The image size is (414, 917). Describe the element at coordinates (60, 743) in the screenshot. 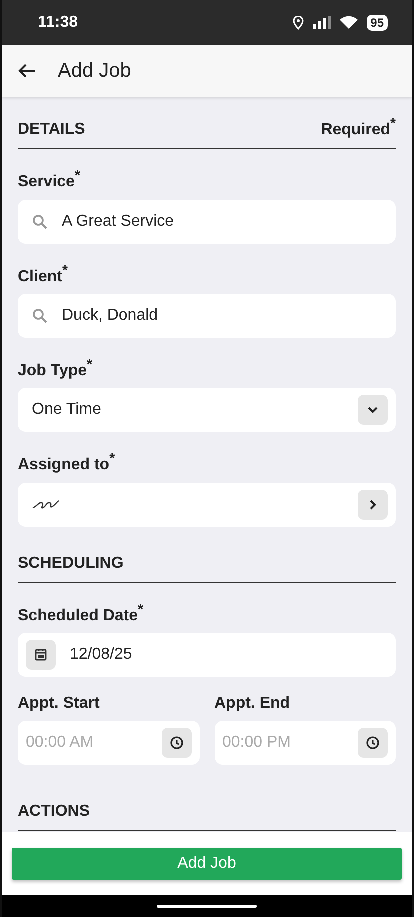

I see `field-placeholder: 00:00 AM` at that location.